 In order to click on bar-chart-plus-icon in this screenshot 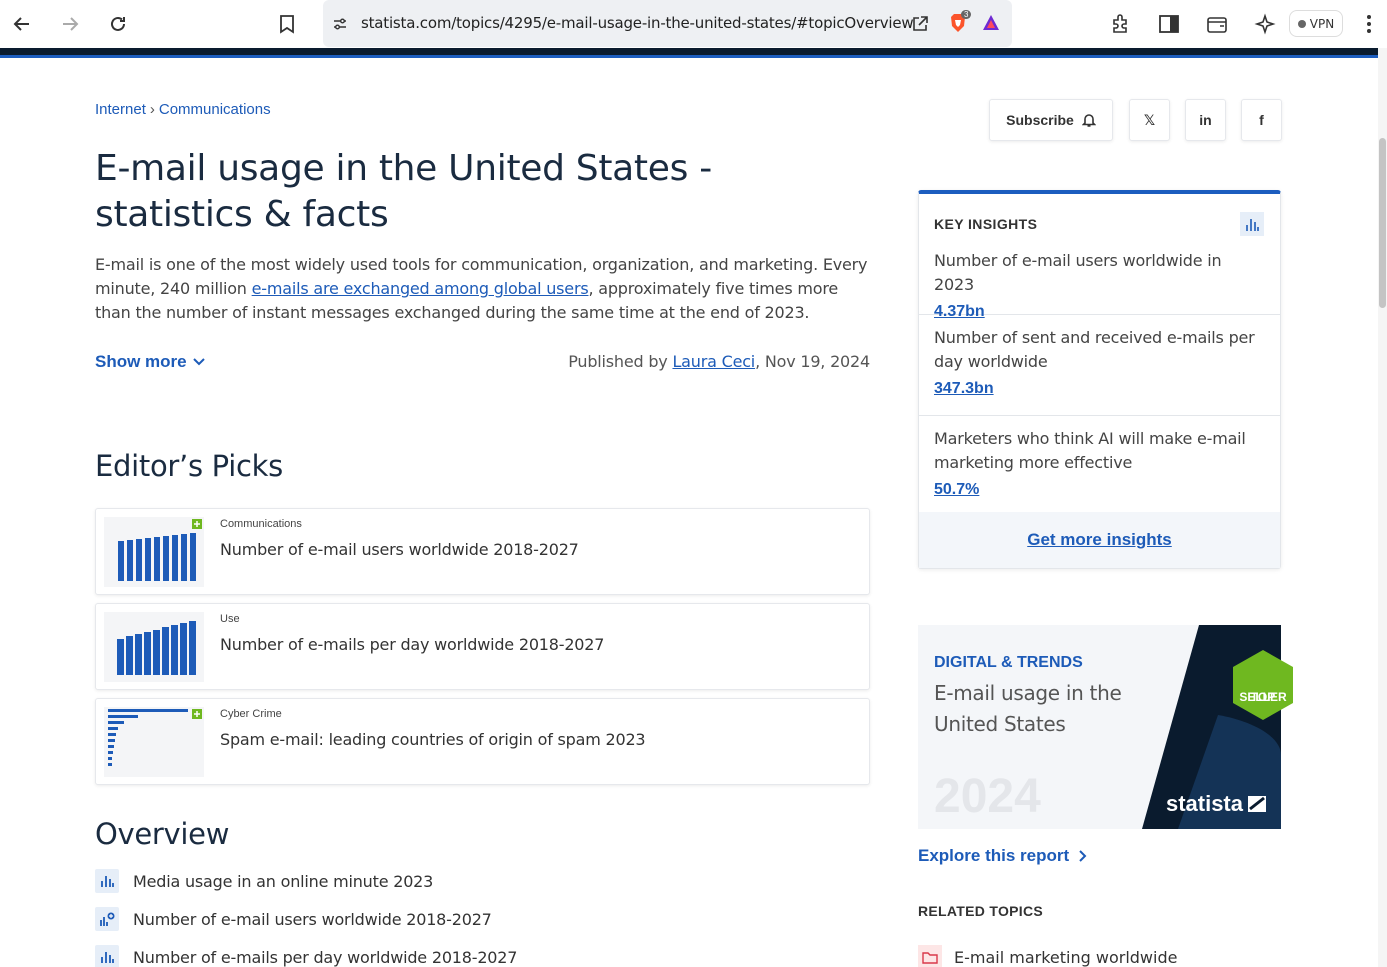, I will do `click(107, 919)`.